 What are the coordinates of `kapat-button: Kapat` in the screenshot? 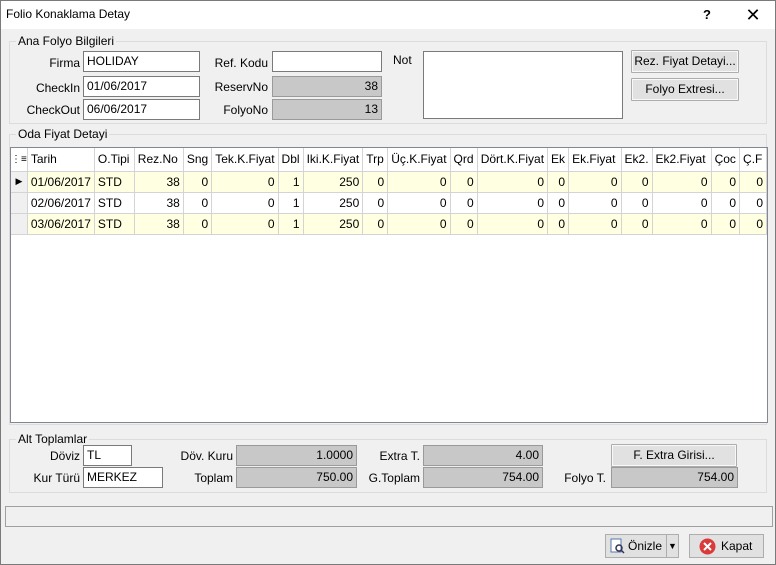 It's located at (726, 546).